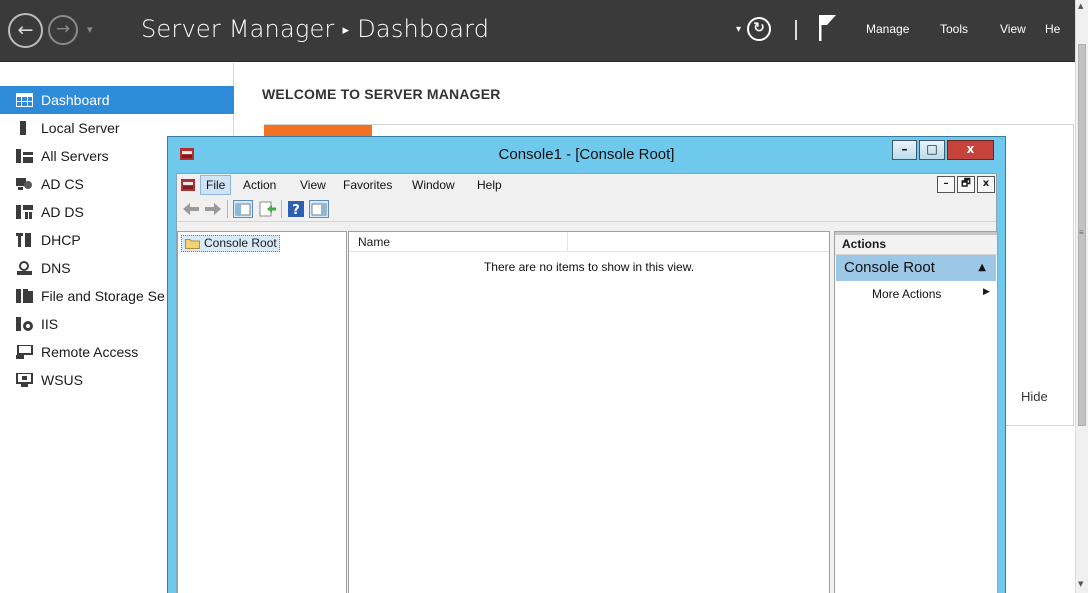  I want to click on sidebar-item-label: AD DS, so click(62, 212).